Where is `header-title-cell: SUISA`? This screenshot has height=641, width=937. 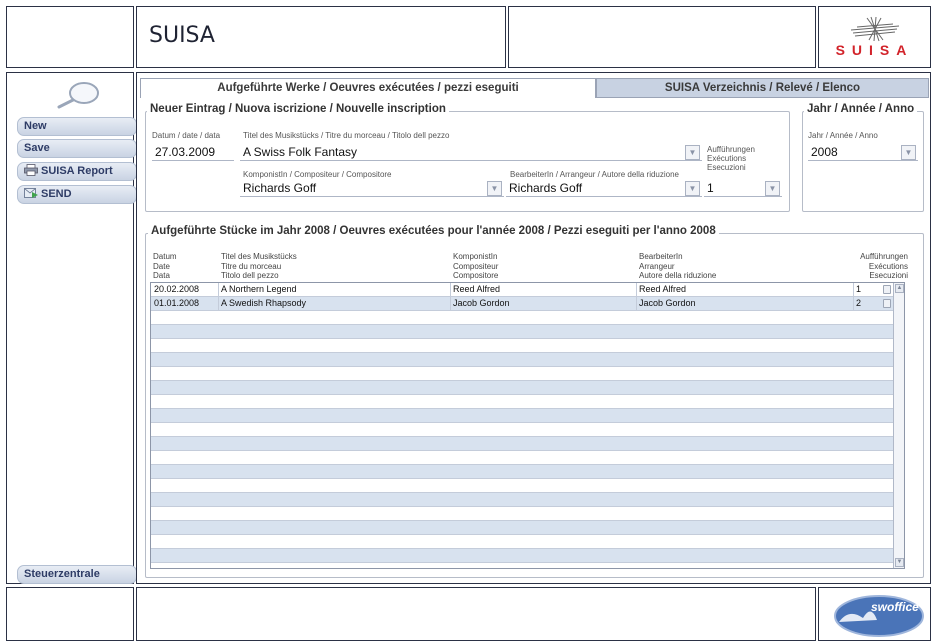
header-title-cell: SUISA is located at coordinates (321, 37).